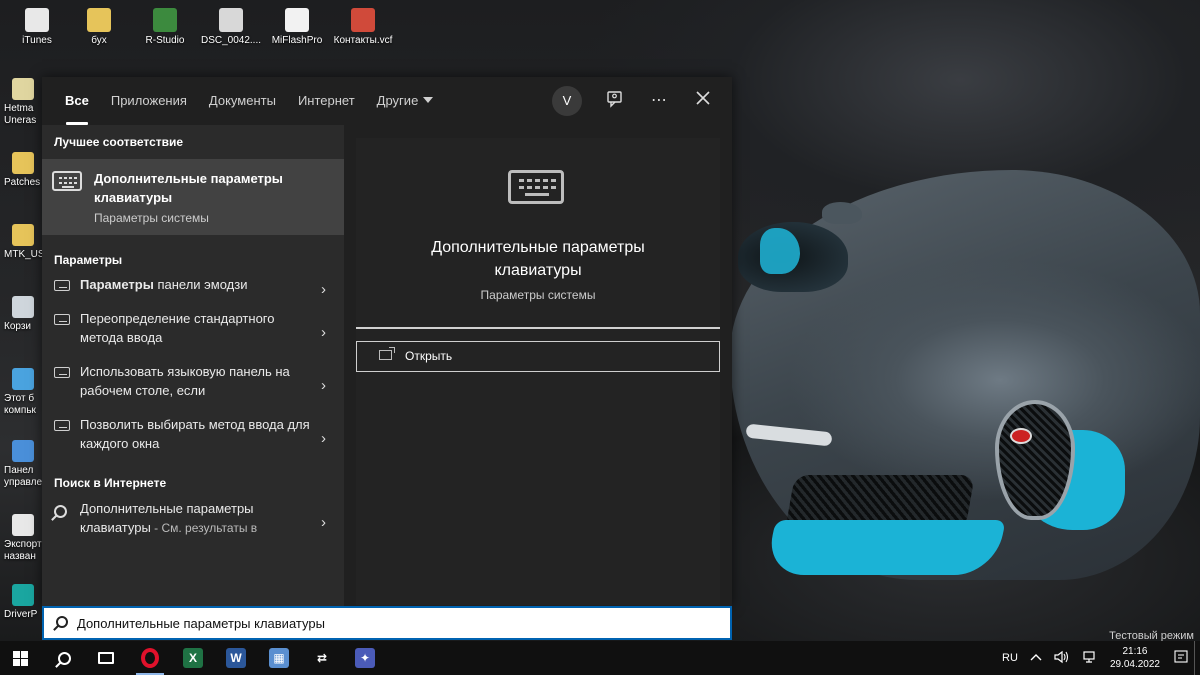  What do you see at coordinates (24, 254) in the screenshot?
I see `desktop-icon-label: MTK_US` at bounding box center [24, 254].